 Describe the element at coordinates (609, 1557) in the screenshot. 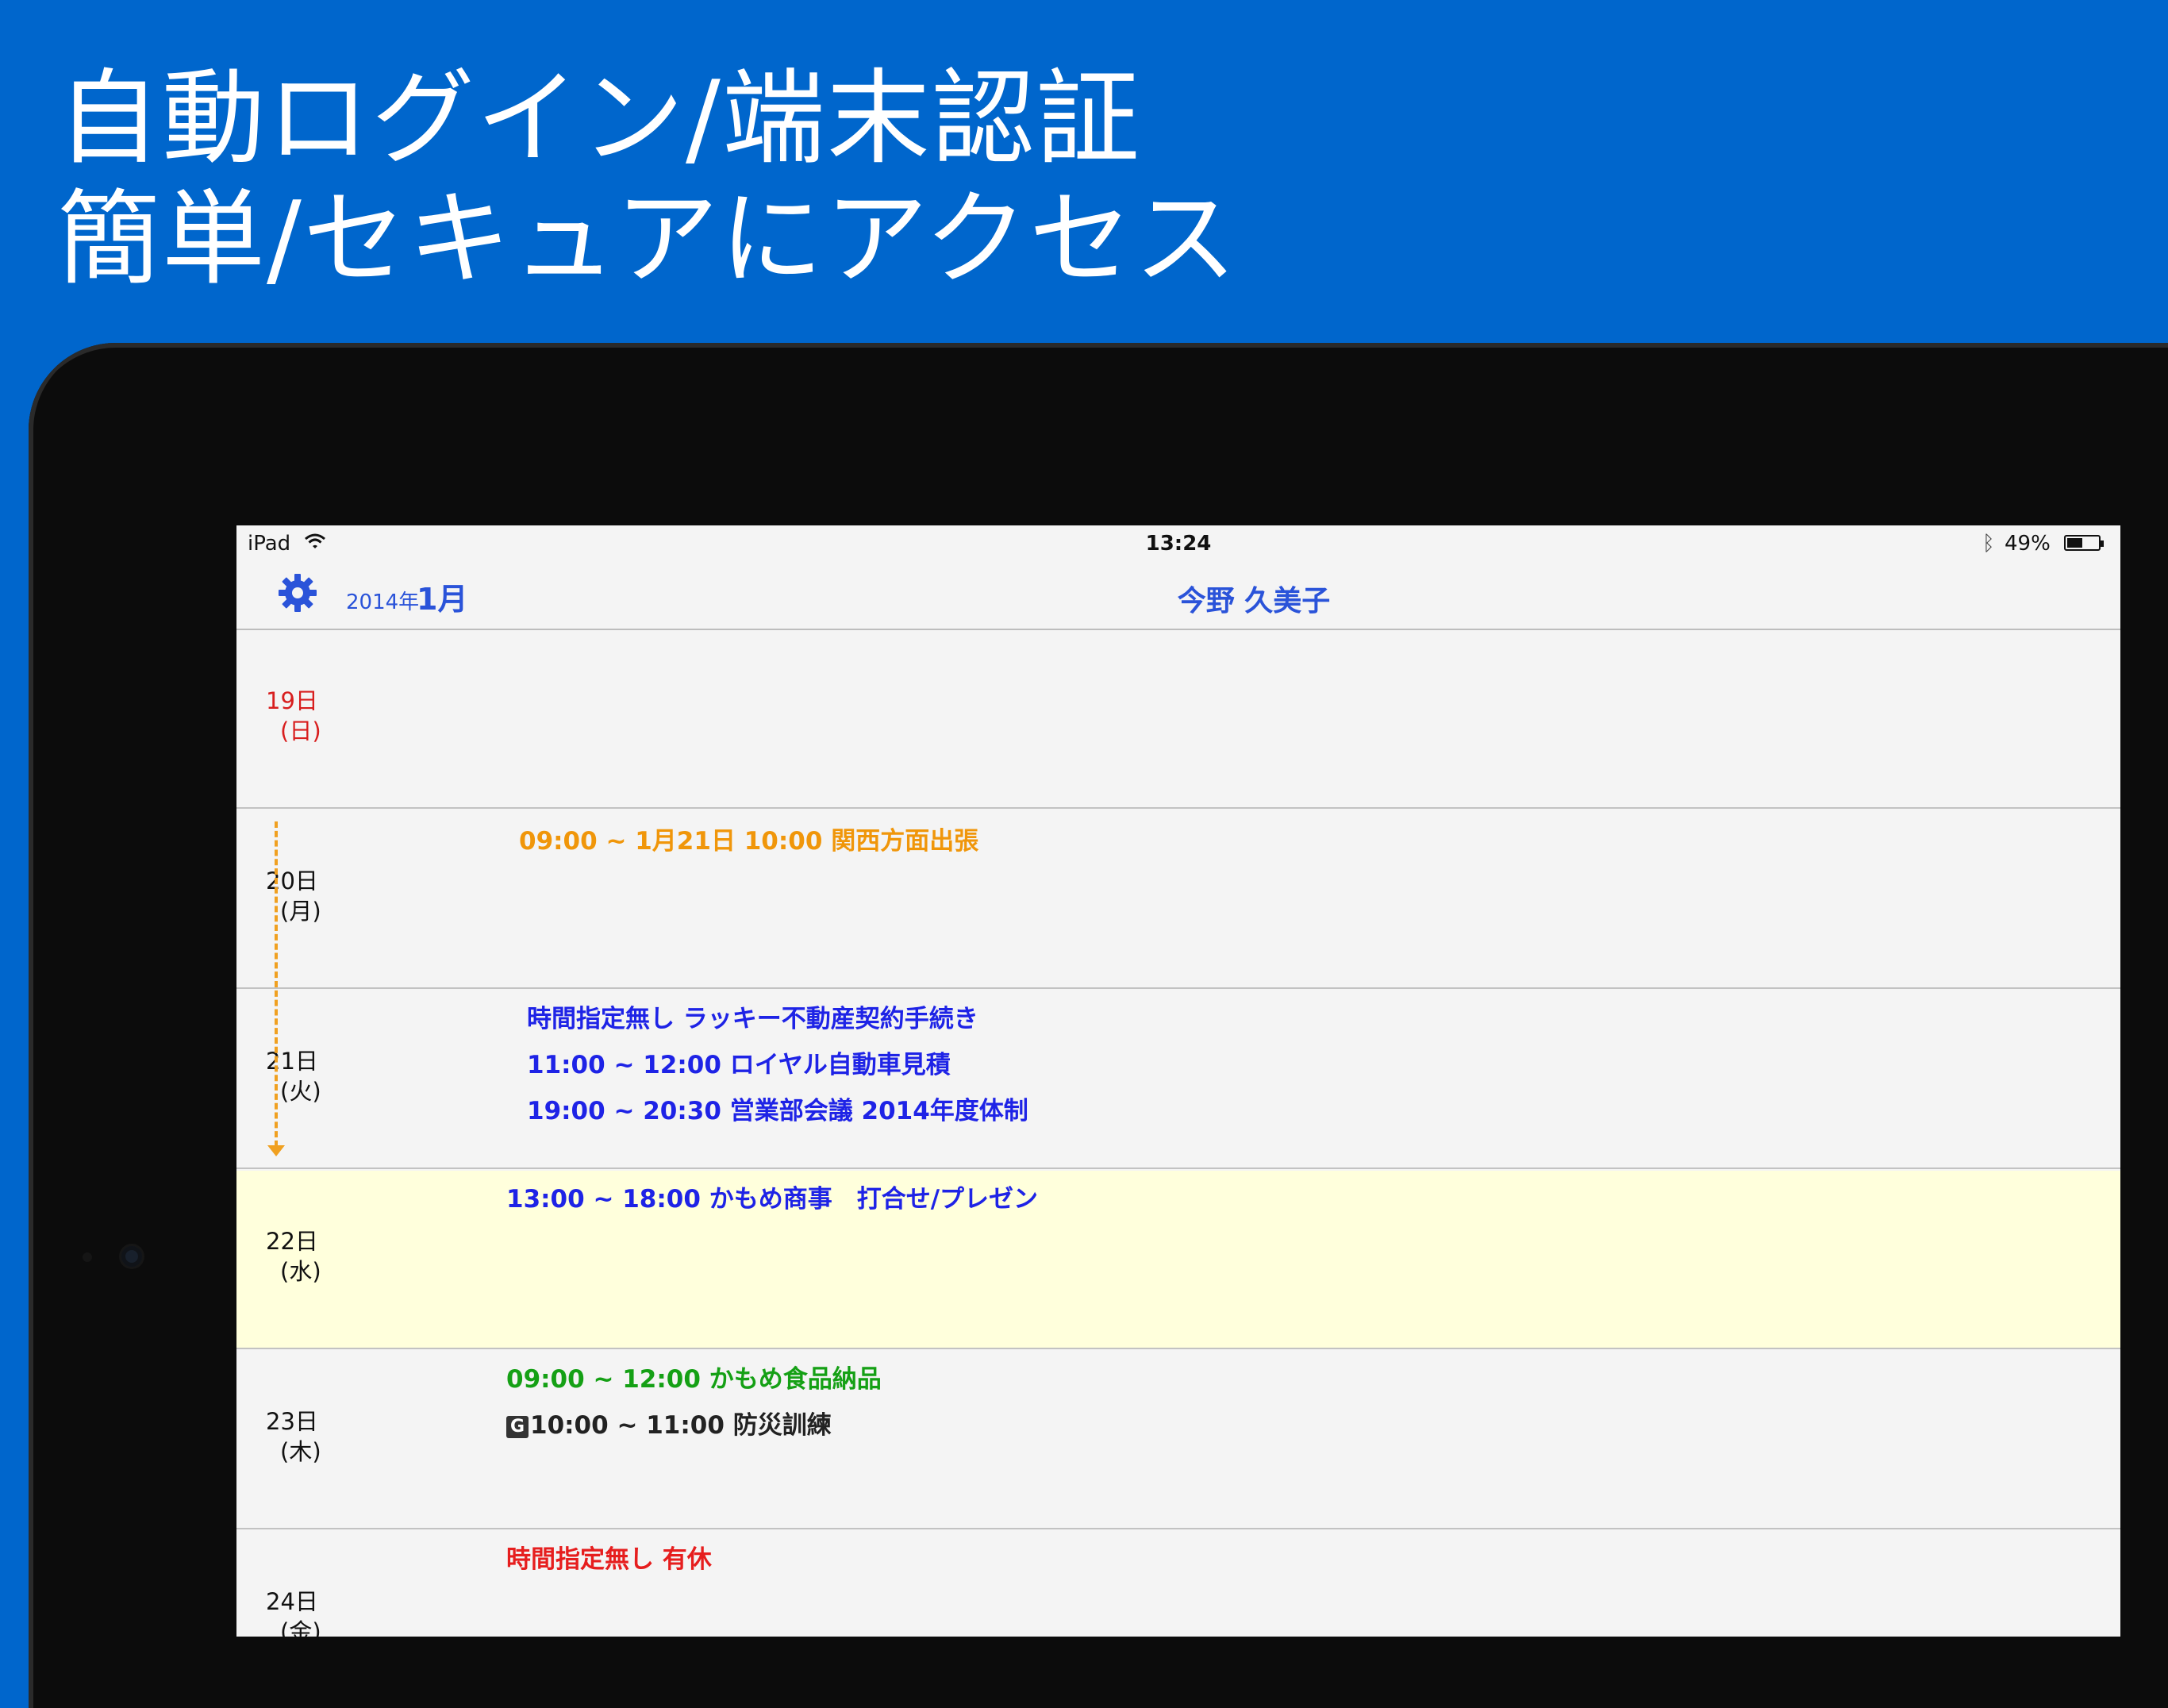

I see `event-item: 時間指定無し 有休` at that location.